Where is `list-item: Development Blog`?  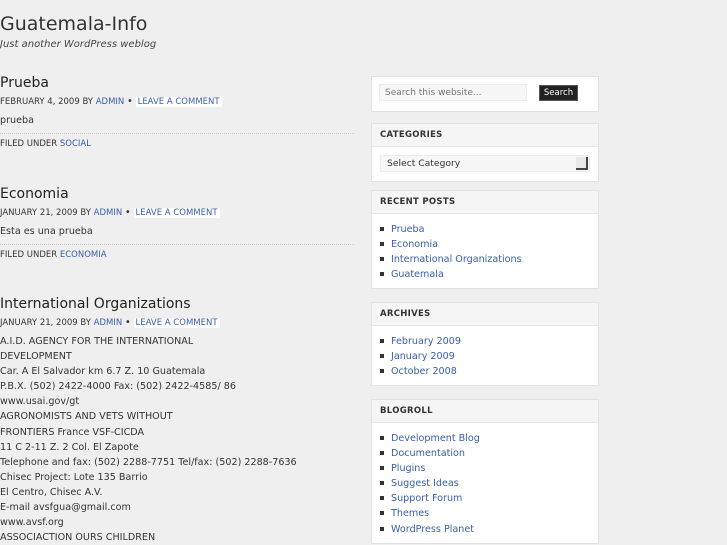 list-item: Development Blog is located at coordinates (489, 438).